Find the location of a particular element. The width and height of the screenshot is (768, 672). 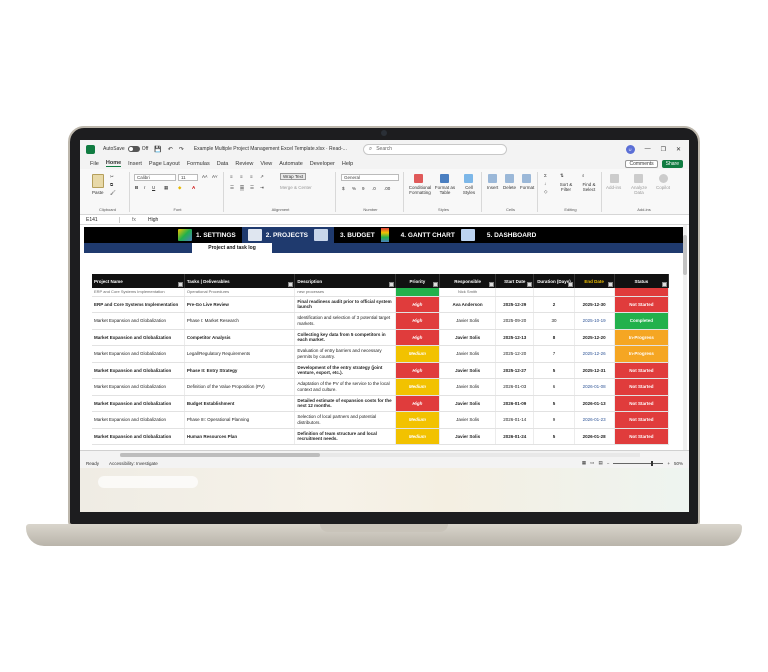

cell-end-date: 2026-01-13 is located at coordinates (594, 403).